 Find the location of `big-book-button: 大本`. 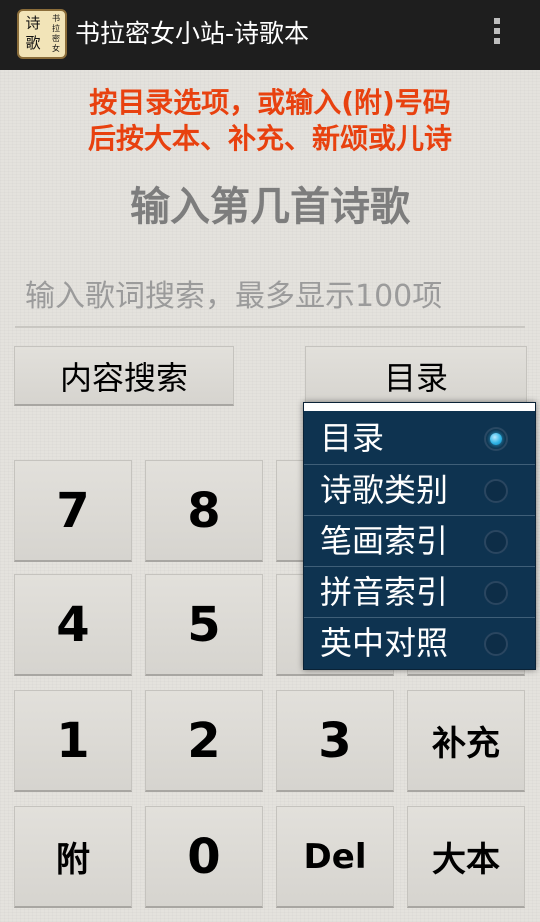

big-book-button: 大本 is located at coordinates (466, 857).